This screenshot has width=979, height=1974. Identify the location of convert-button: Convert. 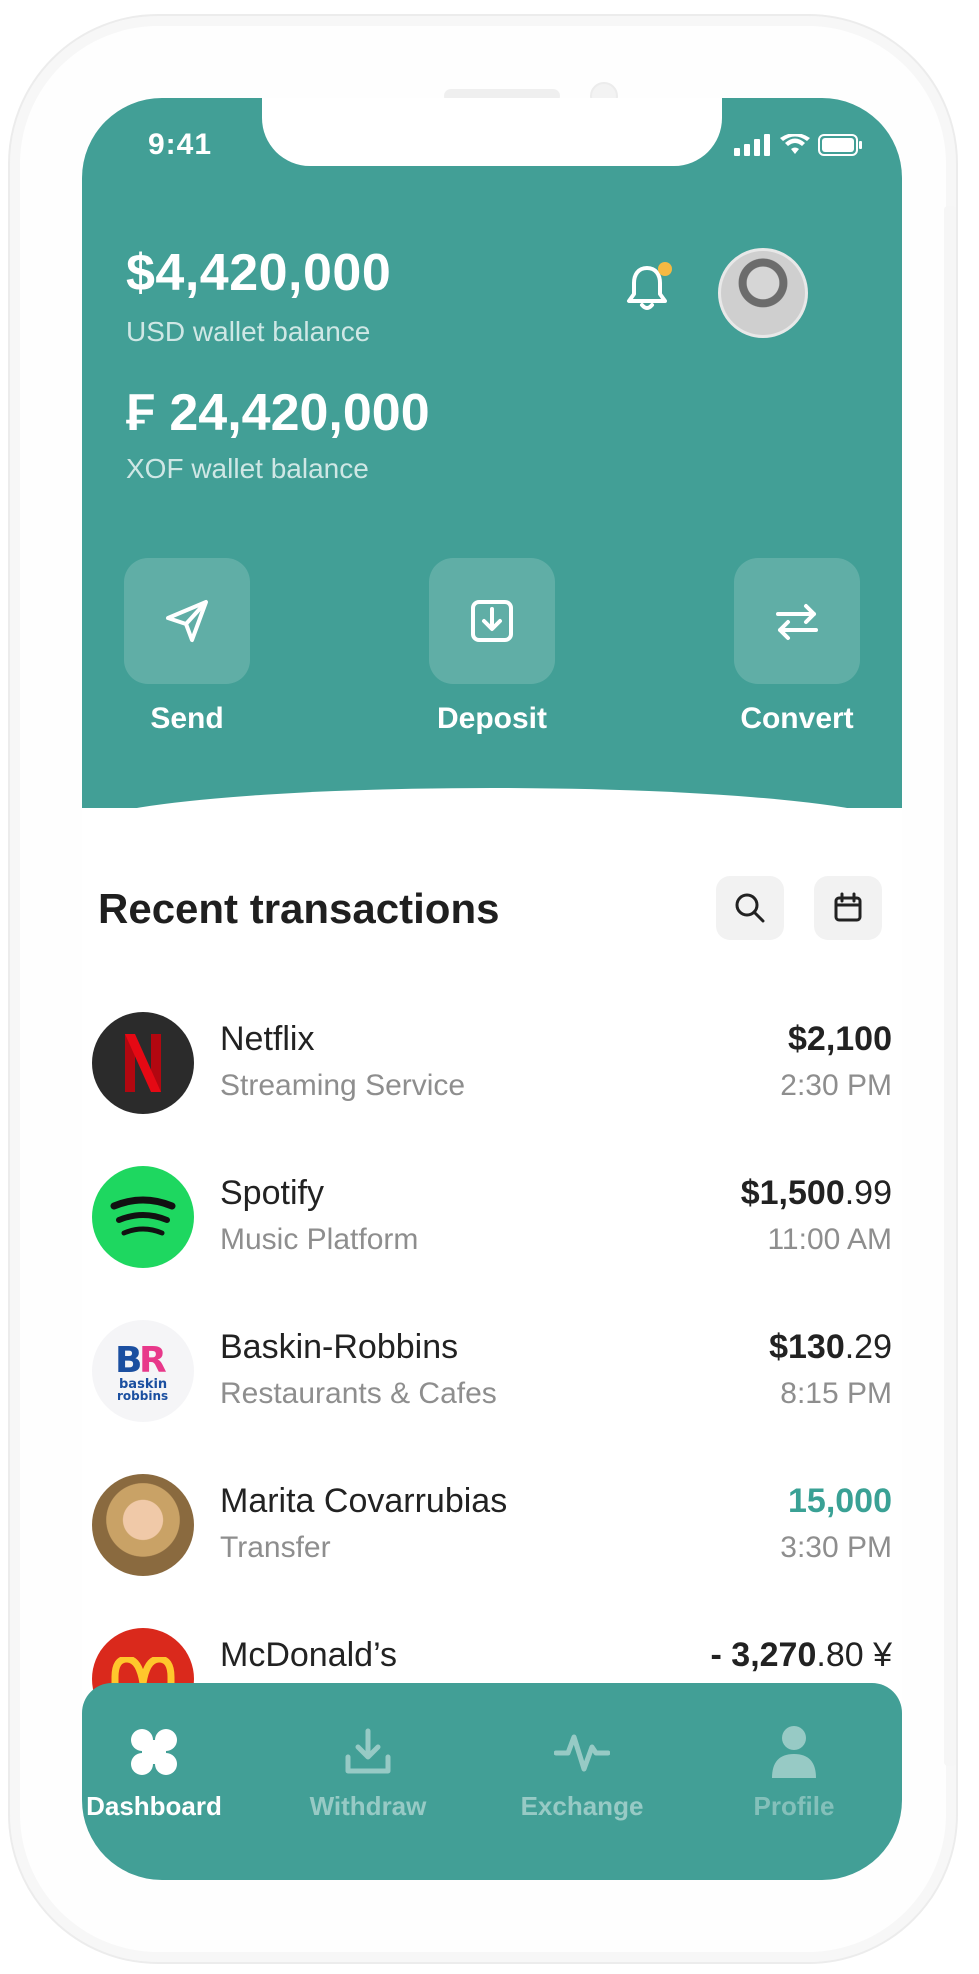
(797, 647).